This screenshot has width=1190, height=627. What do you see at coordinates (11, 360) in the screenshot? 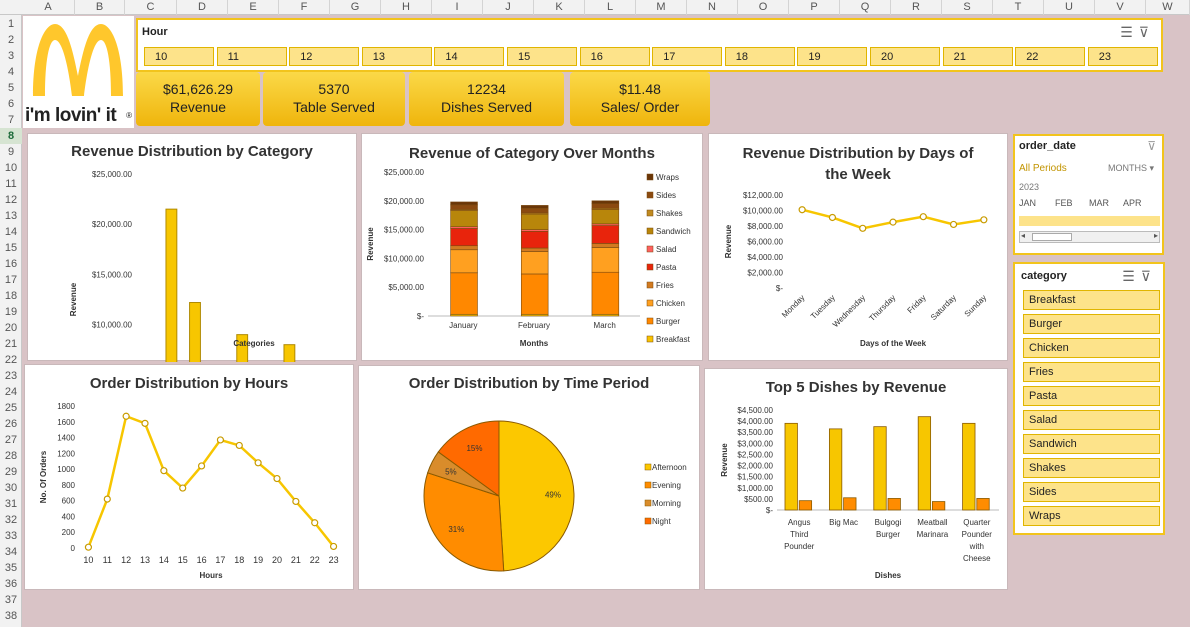
I see `row-header: 22` at bounding box center [11, 360].